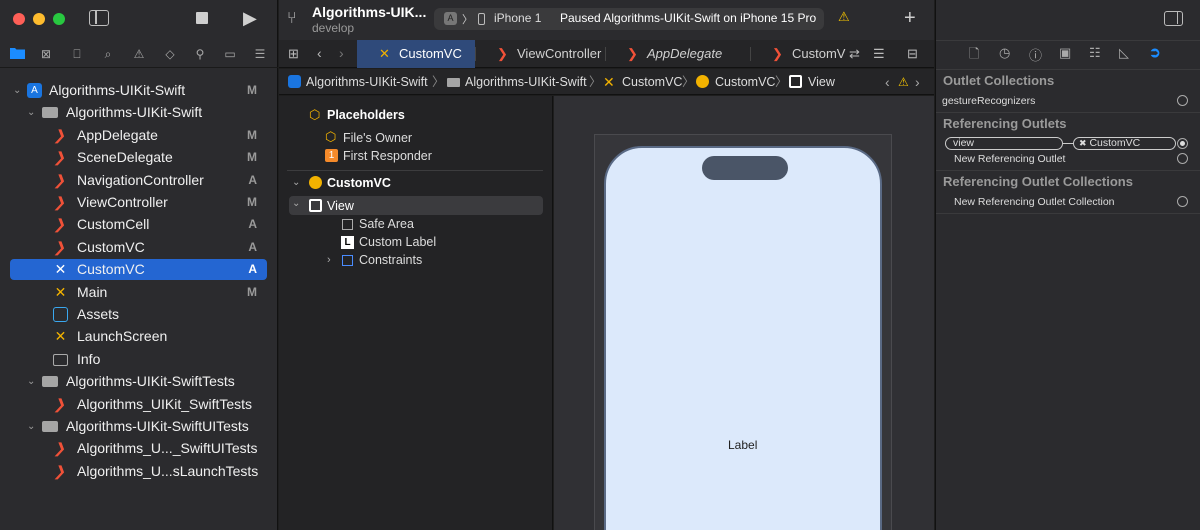  Describe the element at coordinates (138, 426) in the screenshot. I see `navigator-item: ⌄ Algorithms-UIKit-SwiftUITests` at that location.